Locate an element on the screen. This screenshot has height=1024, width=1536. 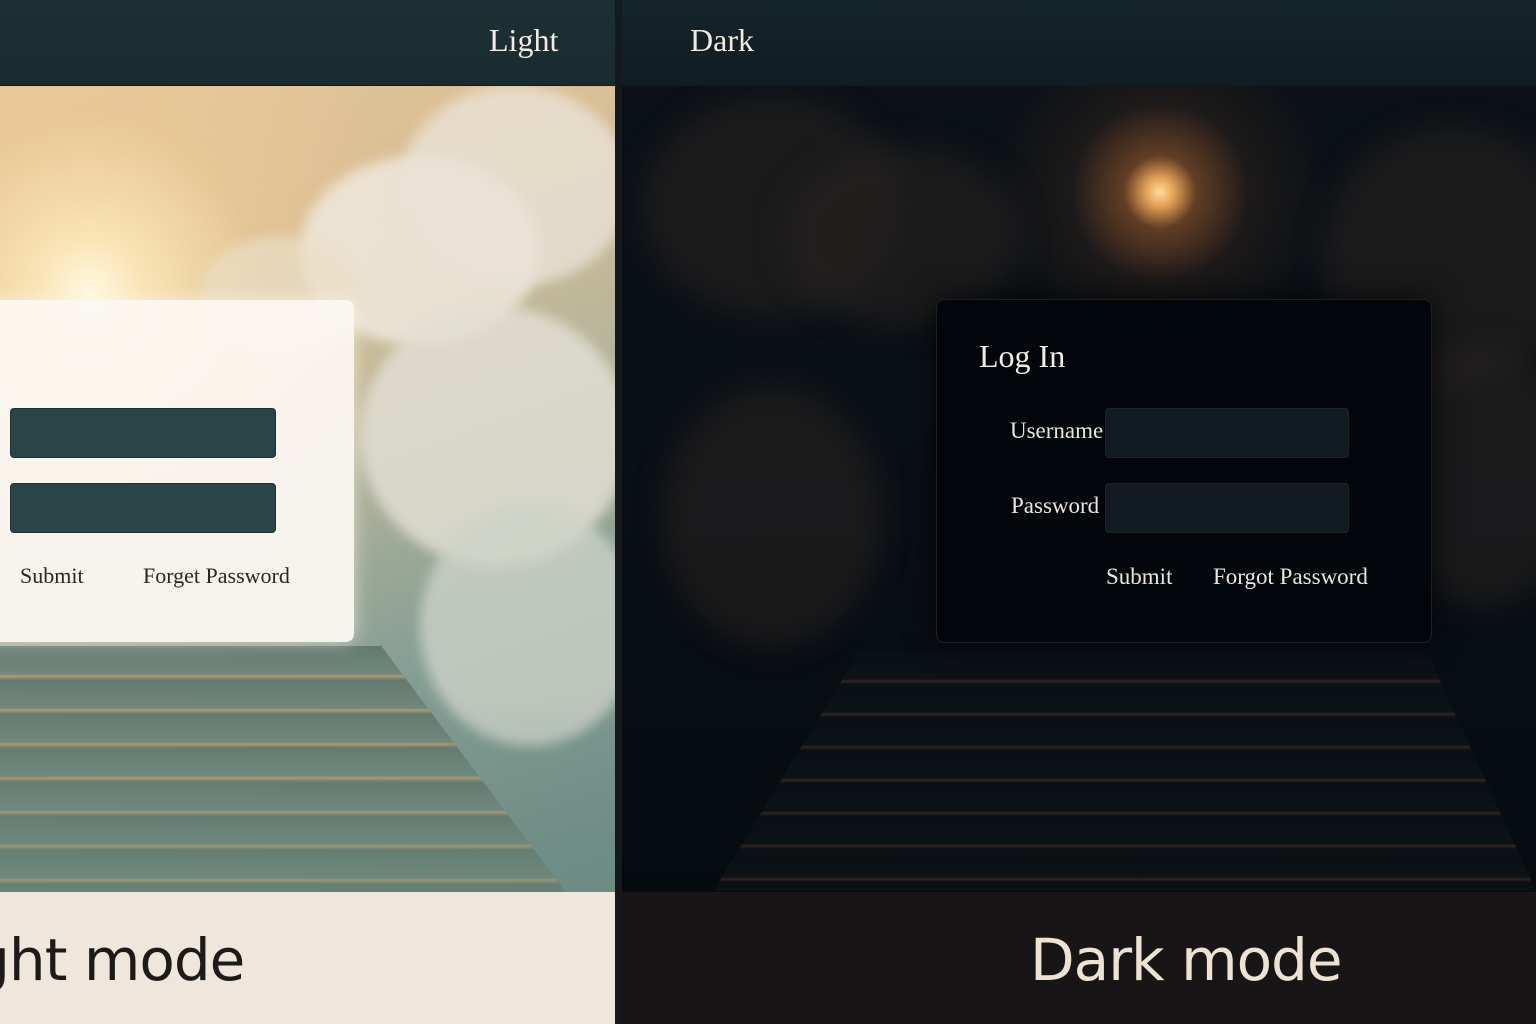
light-password-input is located at coordinates (143, 508).